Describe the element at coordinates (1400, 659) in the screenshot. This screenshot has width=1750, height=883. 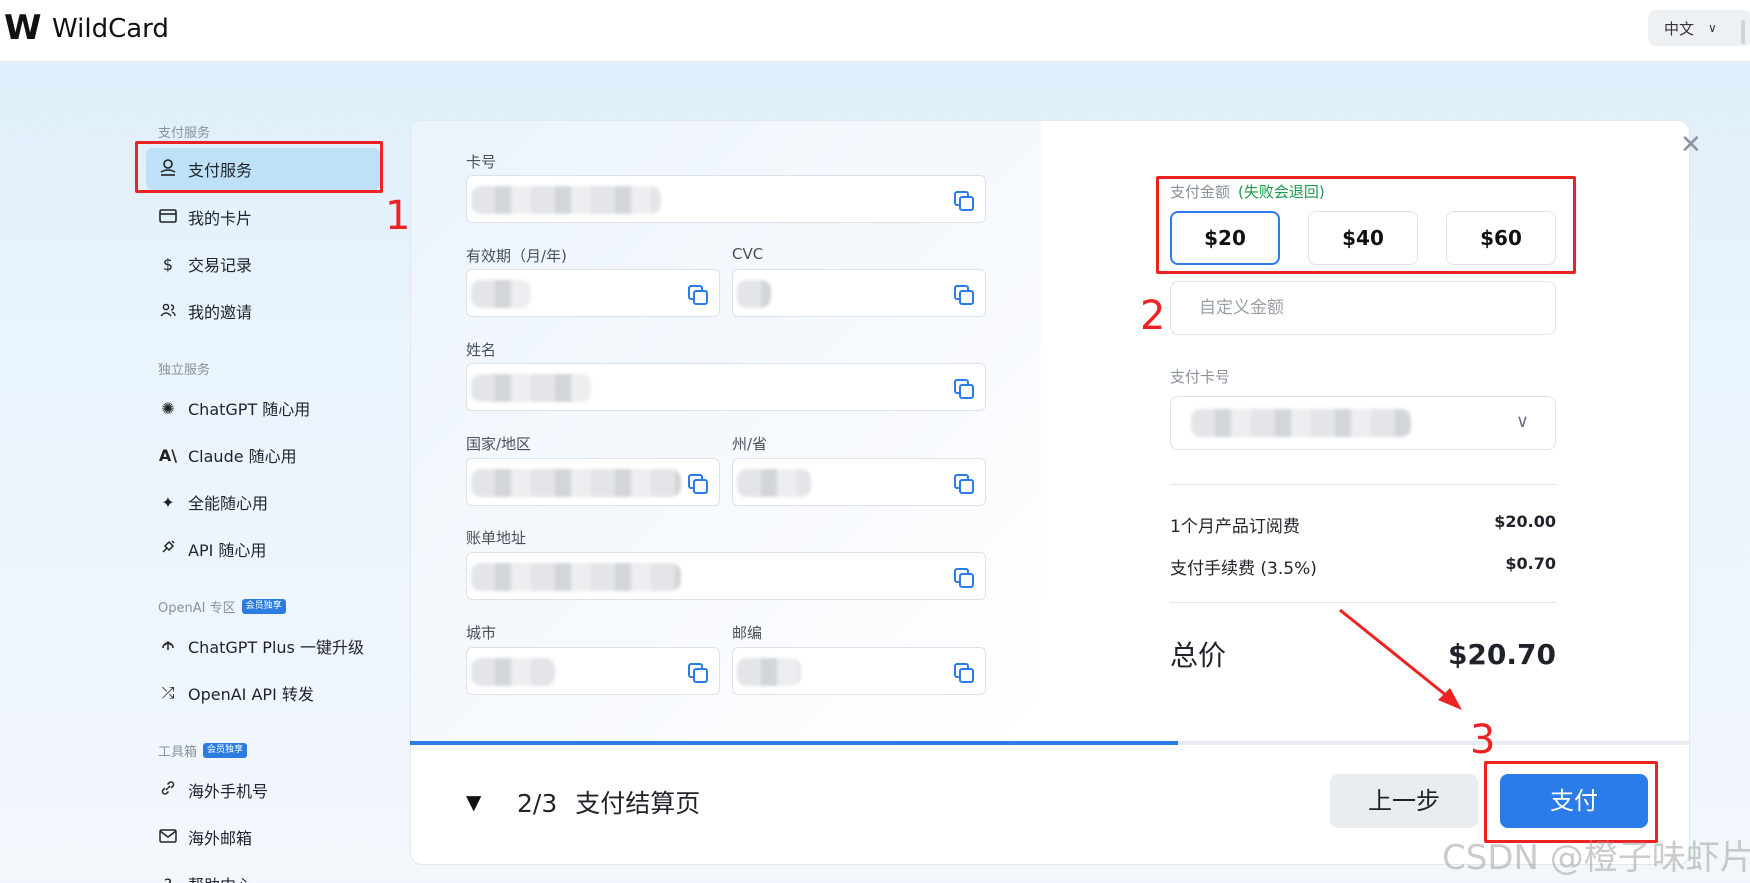
I see `annotation-arrow` at that location.